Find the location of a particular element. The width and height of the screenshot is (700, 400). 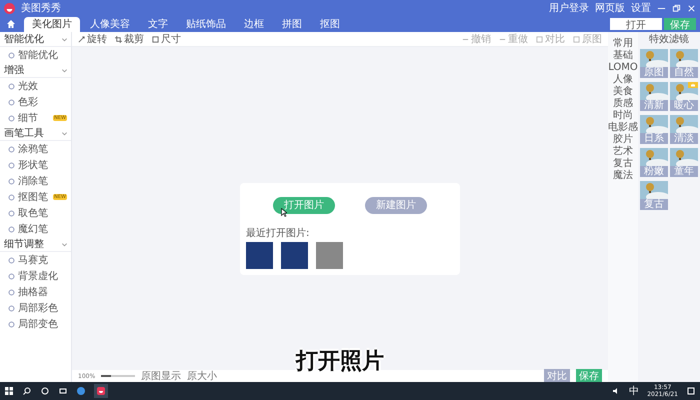

actual-size-button: 原大小 is located at coordinates (202, 376).